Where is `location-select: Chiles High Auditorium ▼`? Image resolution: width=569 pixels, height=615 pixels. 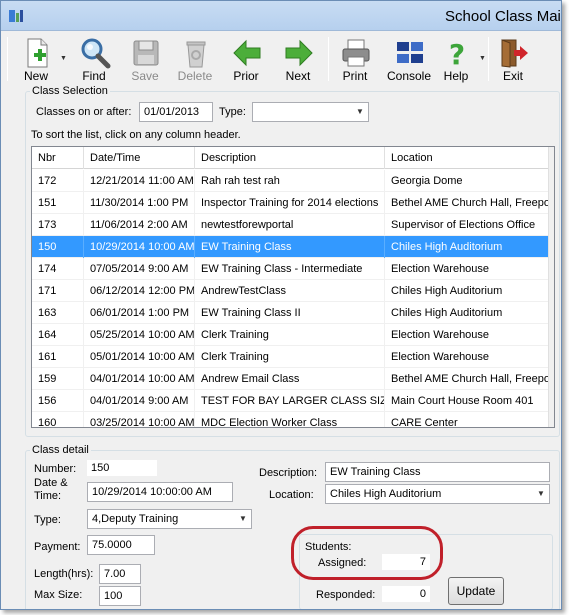
location-select: Chiles High Auditorium ▼ is located at coordinates (437, 494).